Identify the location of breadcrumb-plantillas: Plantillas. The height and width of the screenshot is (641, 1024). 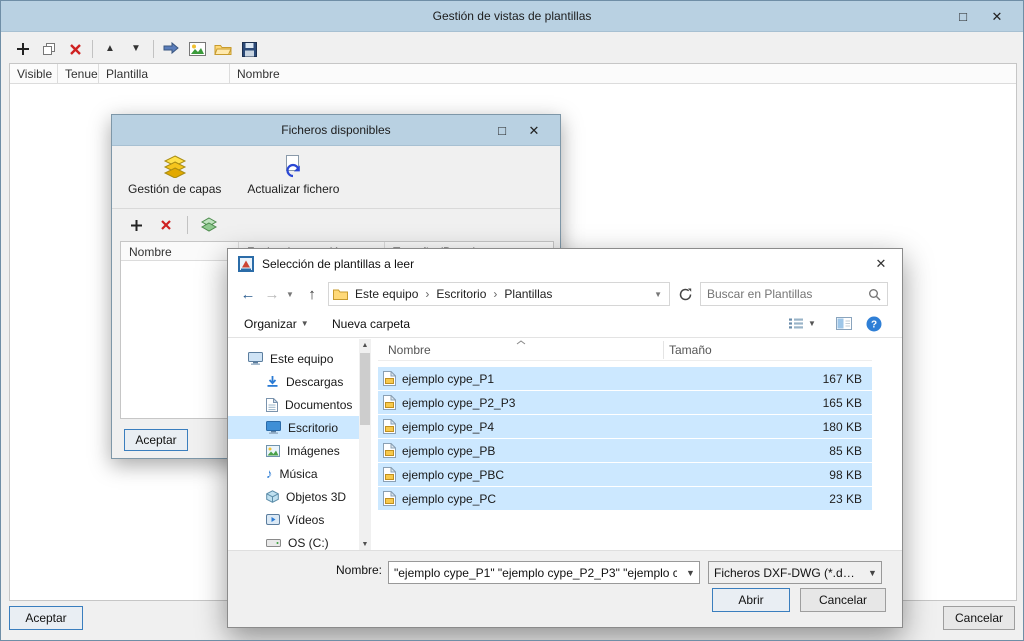
(528, 294).